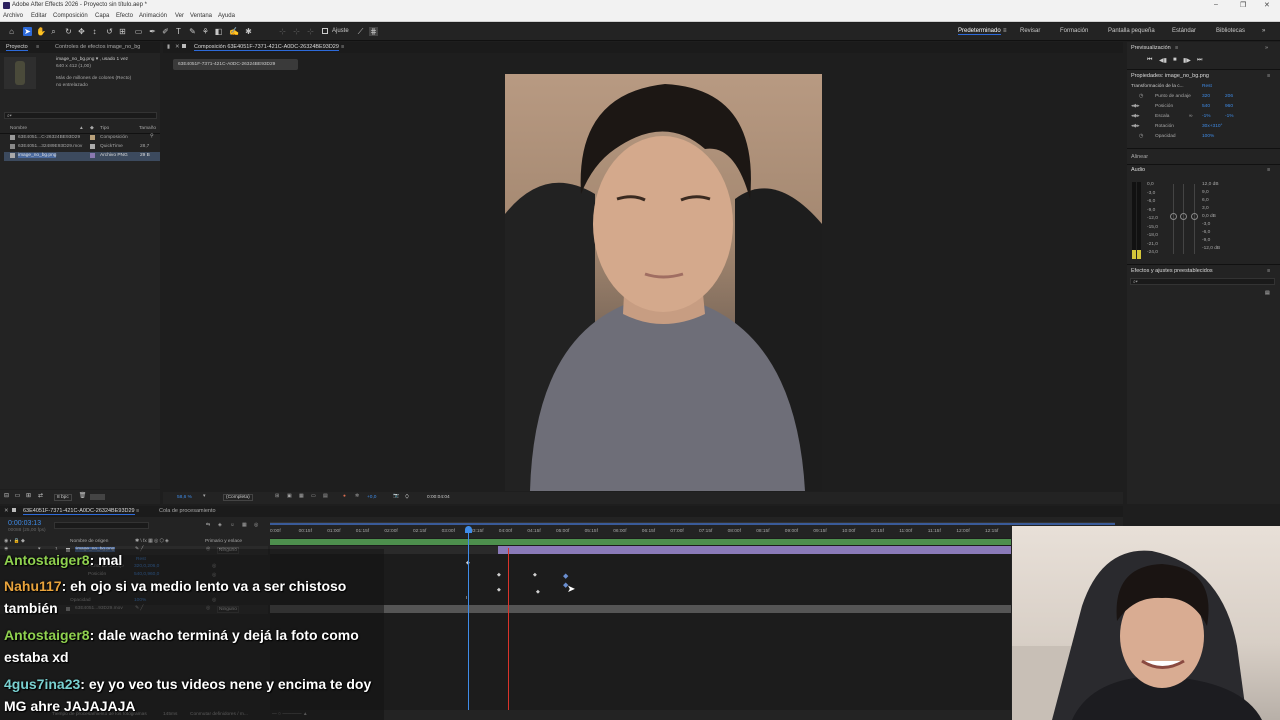 Image resolution: width=1280 pixels, height=720 pixels. Describe the element at coordinates (109, 31) in the screenshot. I see `rotate-tool-icon: ↺` at that location.